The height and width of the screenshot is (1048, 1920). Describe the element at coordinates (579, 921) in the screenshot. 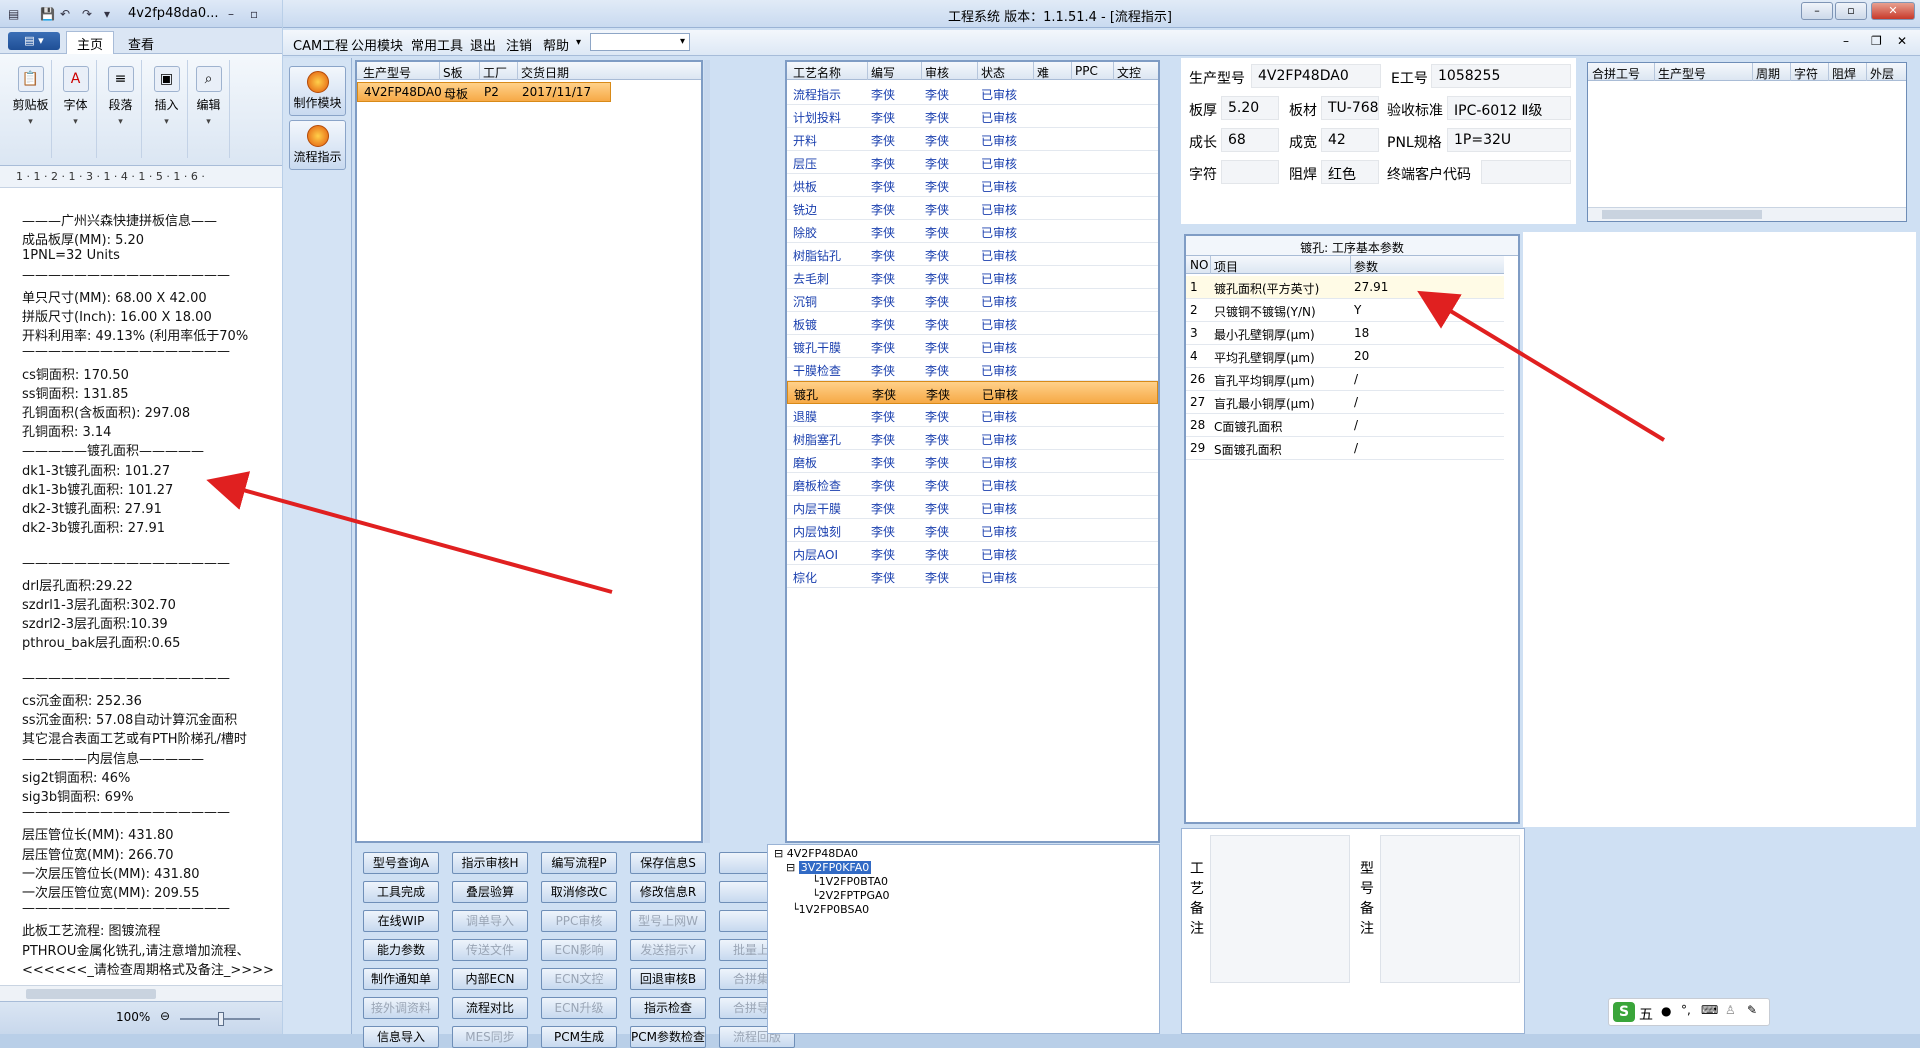

I see `action-button: PPC审核` at that location.